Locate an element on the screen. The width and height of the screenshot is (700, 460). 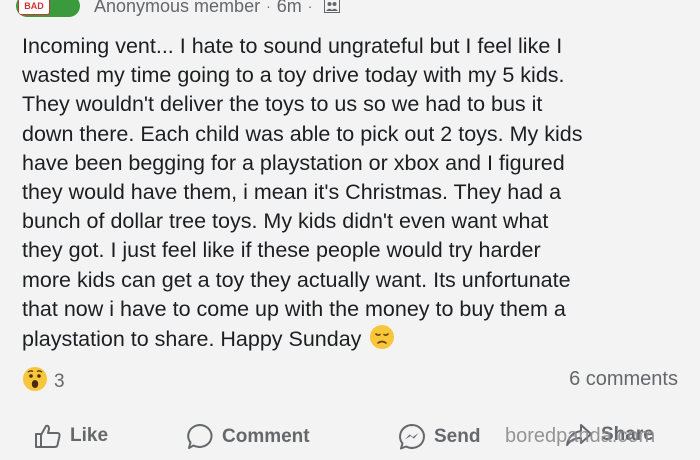
thumbs-up-icon is located at coordinates (48, 436).